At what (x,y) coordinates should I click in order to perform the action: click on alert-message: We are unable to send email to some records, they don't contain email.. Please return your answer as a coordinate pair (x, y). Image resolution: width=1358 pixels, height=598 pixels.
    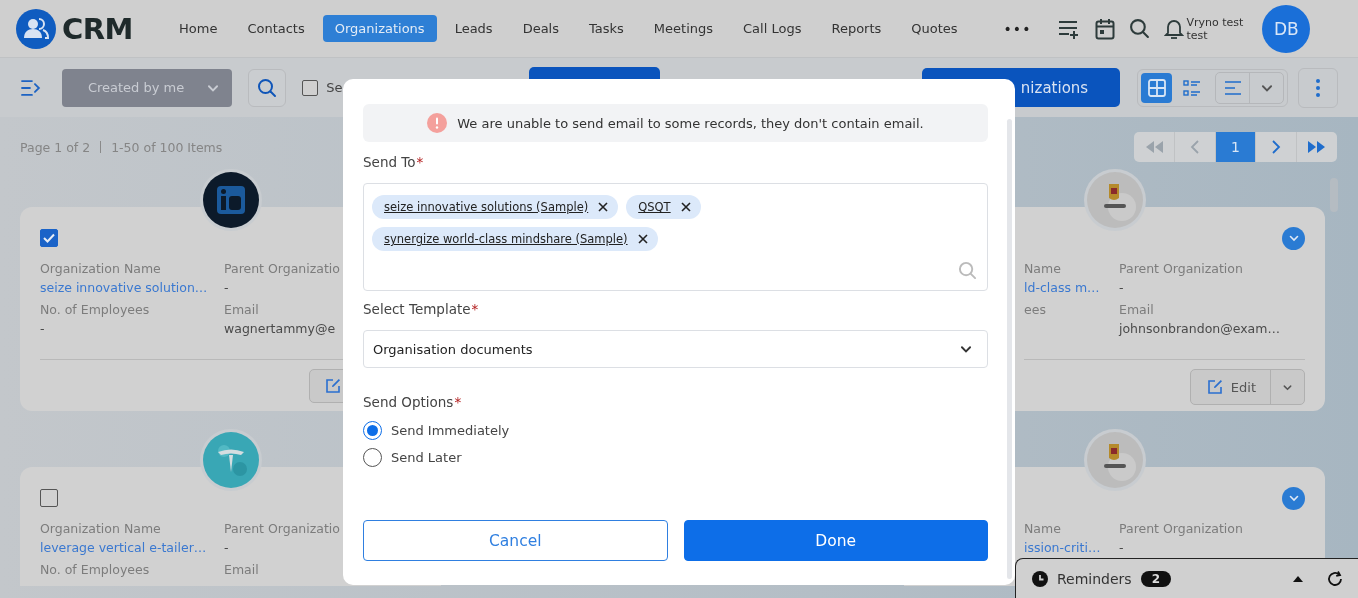
    Looking at the image, I should click on (690, 123).